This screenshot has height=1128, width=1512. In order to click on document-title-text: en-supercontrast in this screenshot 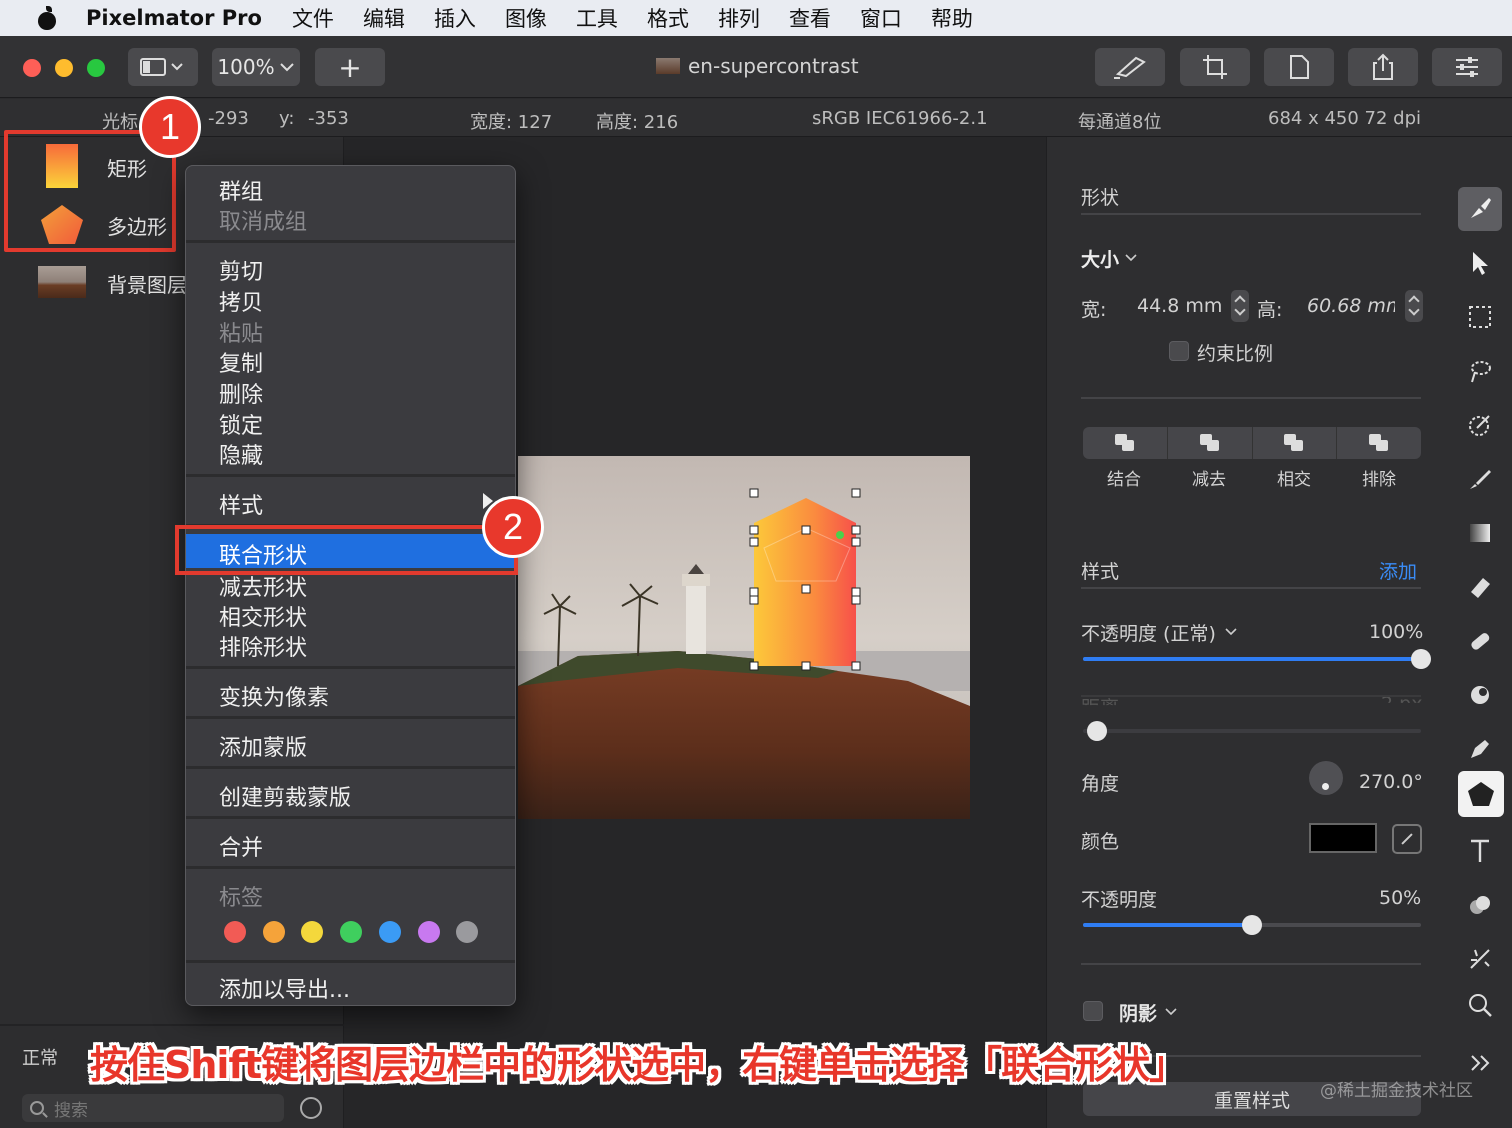, I will do `click(773, 66)`.